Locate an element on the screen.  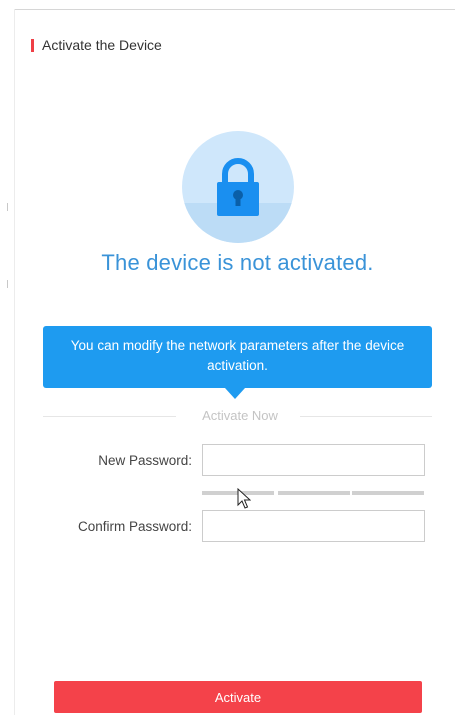
activate-now-label: Activate Now is located at coordinates (240, 415).